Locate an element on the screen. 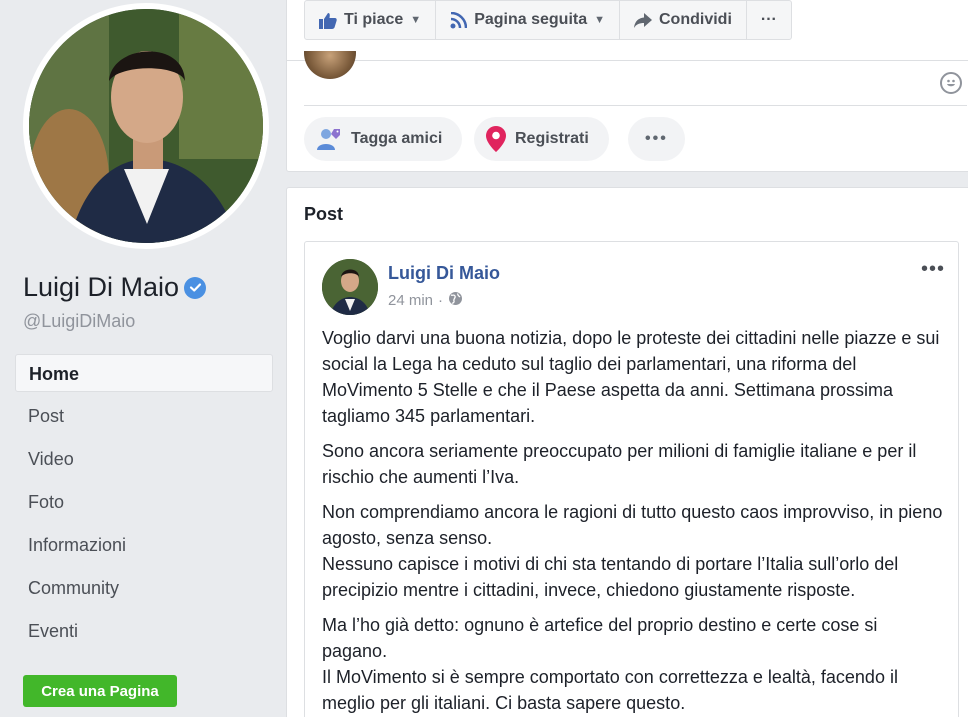 This screenshot has height=717, width=968. checkin-button: Registrati is located at coordinates (541, 139).